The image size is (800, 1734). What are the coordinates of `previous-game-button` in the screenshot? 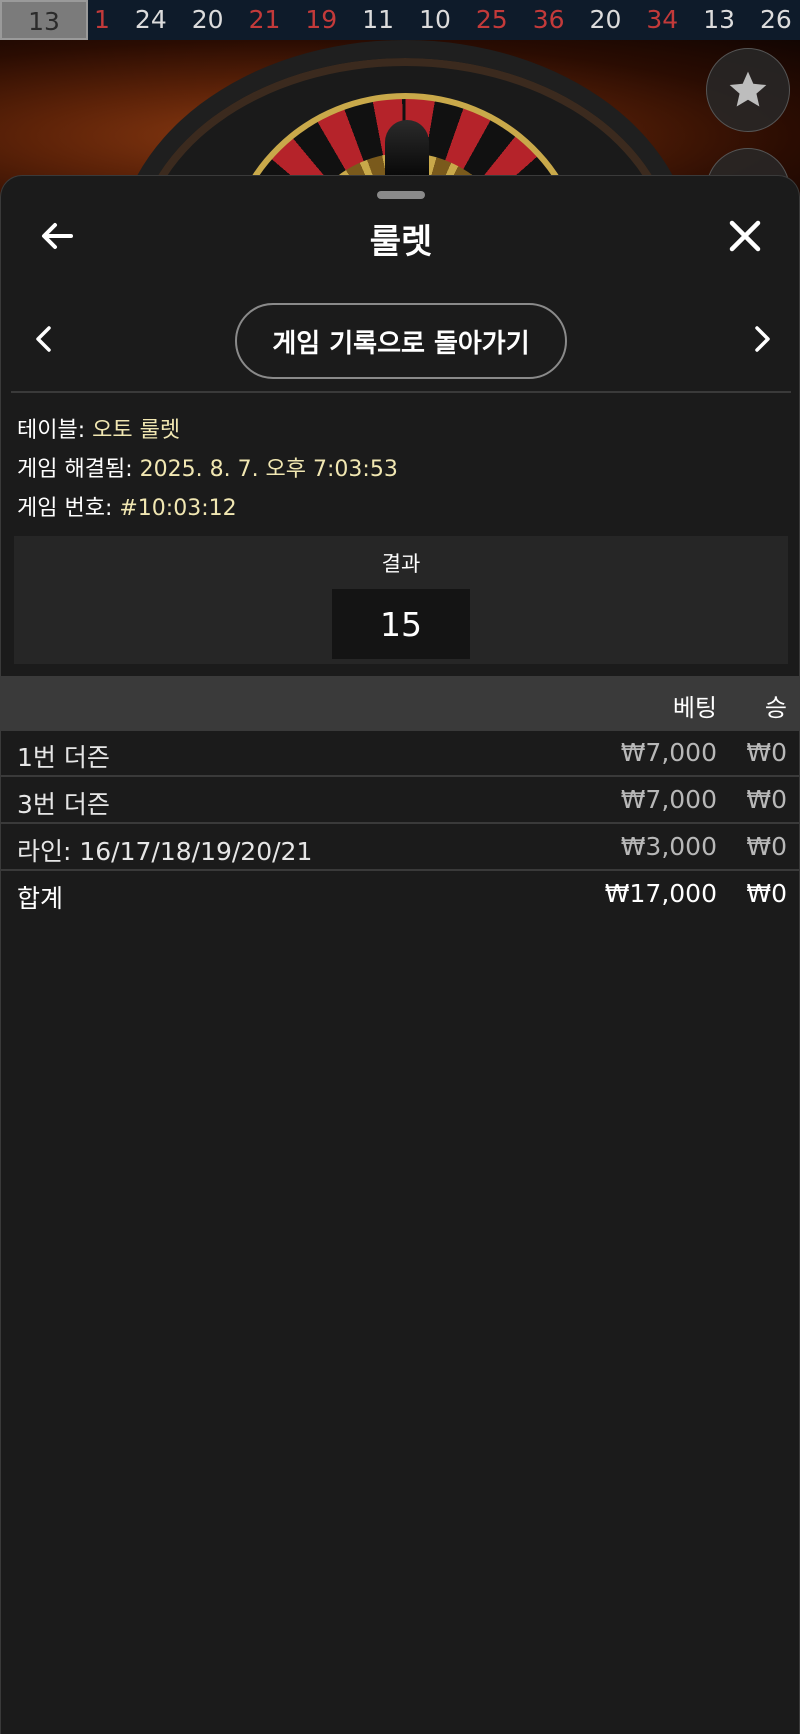 It's located at (44, 339).